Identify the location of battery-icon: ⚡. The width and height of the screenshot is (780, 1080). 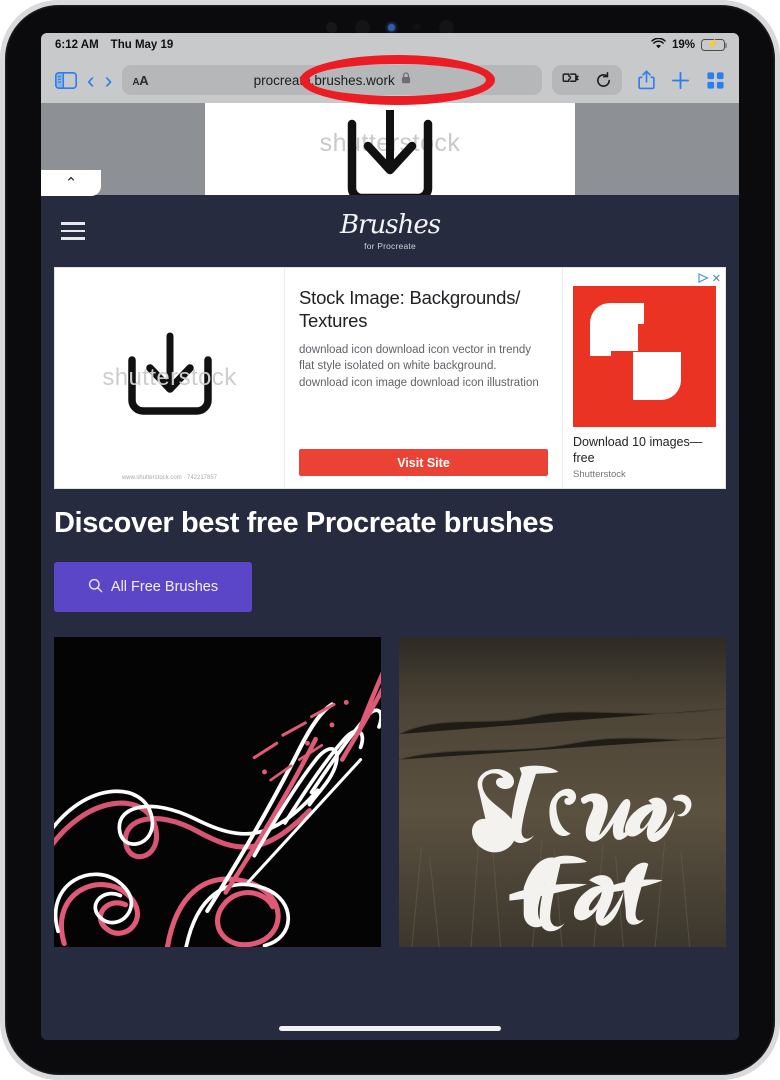
(714, 45).